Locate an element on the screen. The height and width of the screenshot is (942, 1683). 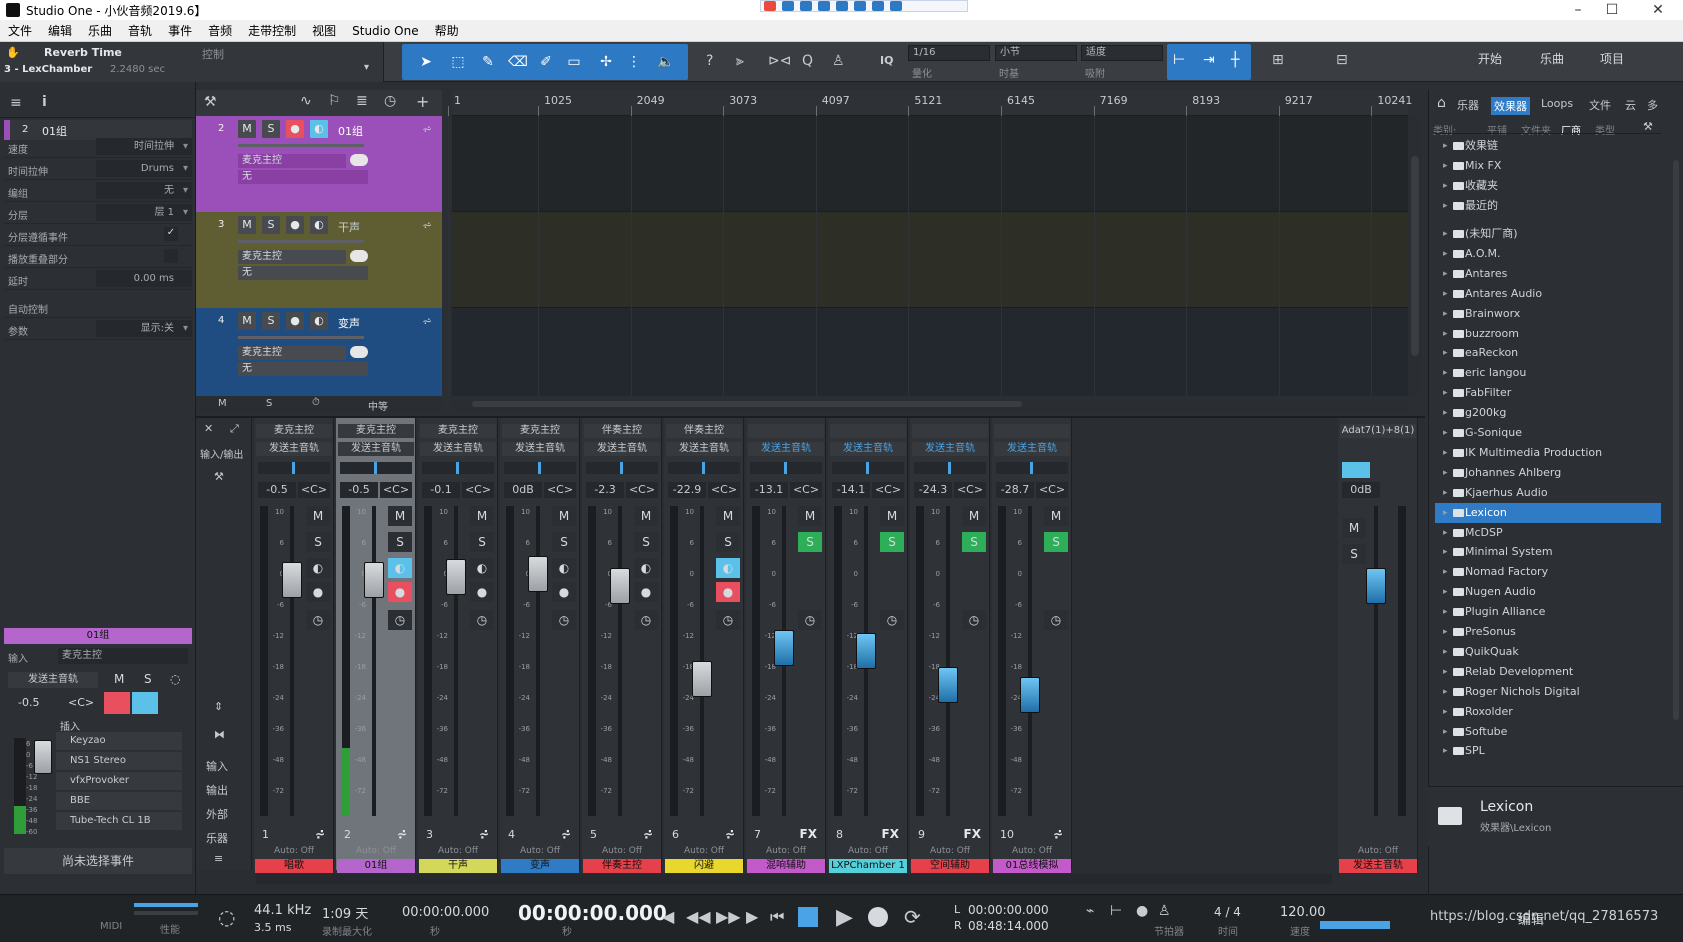
channel-fx: FX is located at coordinates (972, 834).